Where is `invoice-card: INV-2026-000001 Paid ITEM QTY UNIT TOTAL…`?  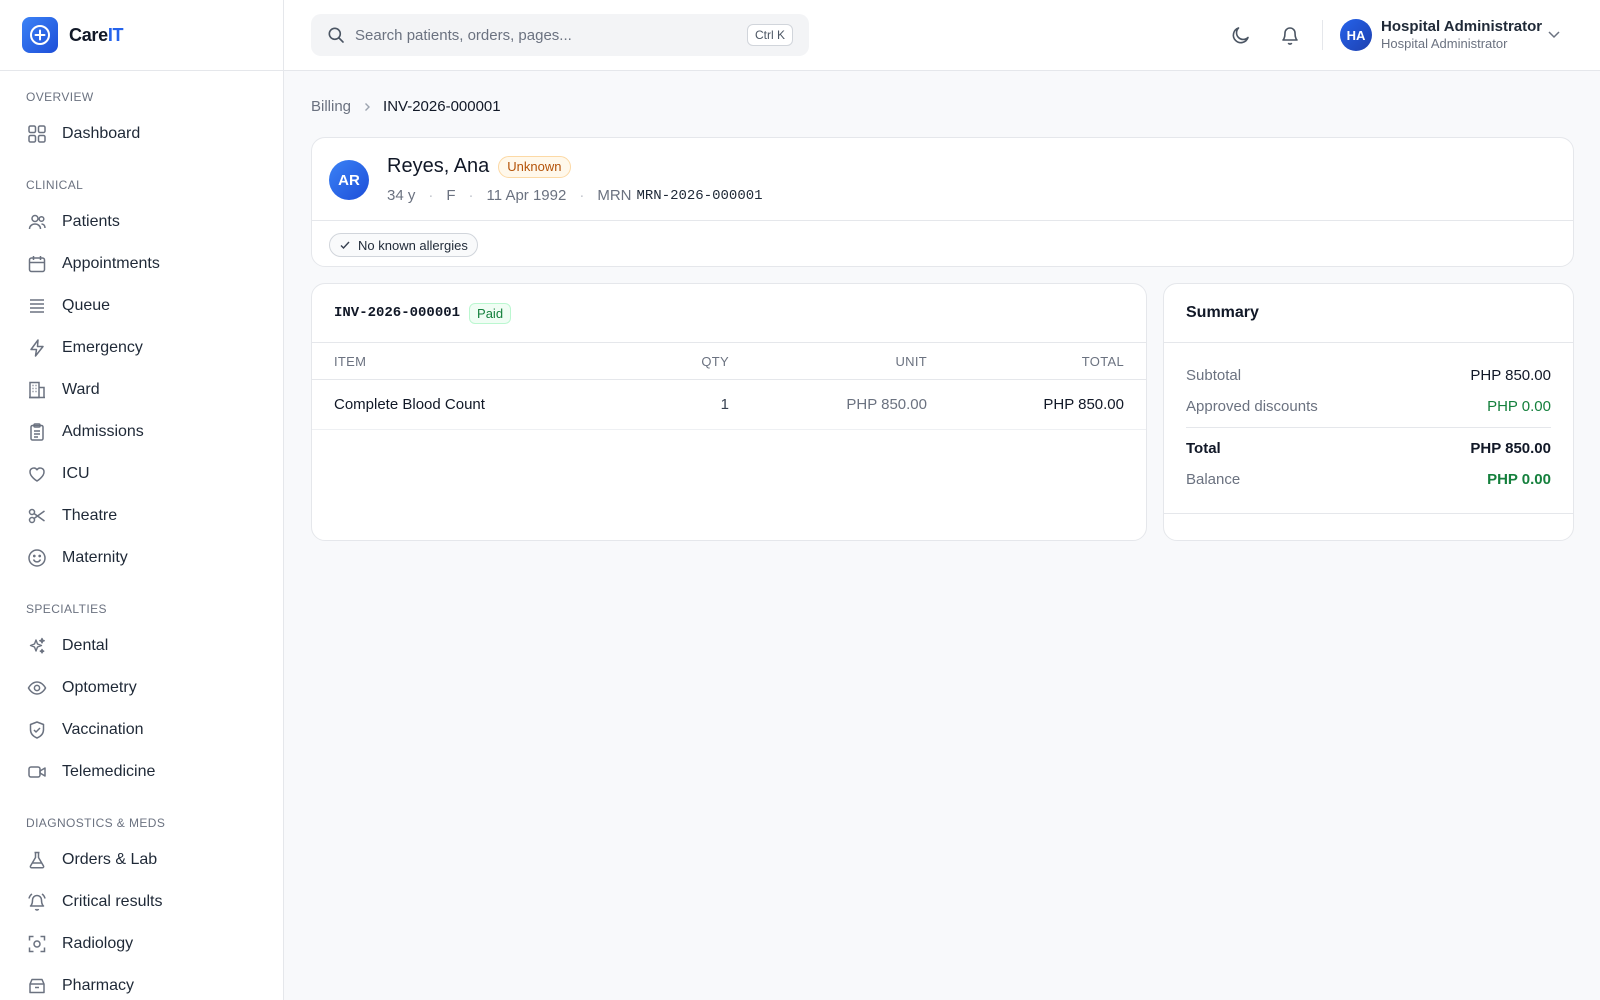 invoice-card: INV-2026-000001 Paid ITEM QTY UNIT TOTAL… is located at coordinates (729, 412).